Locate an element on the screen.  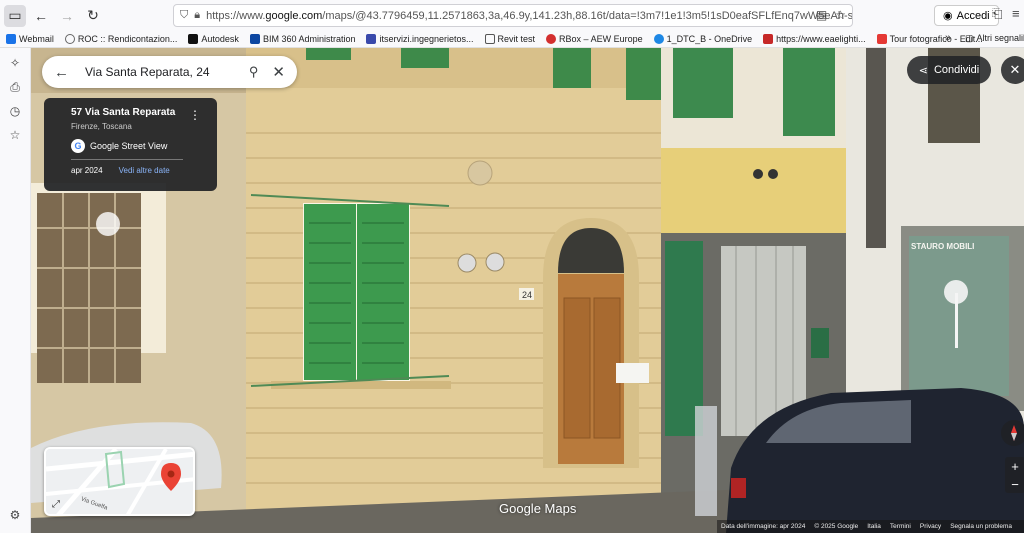
mini-map: Via Guelfa ⤢ is located at coordinates (119, 481).